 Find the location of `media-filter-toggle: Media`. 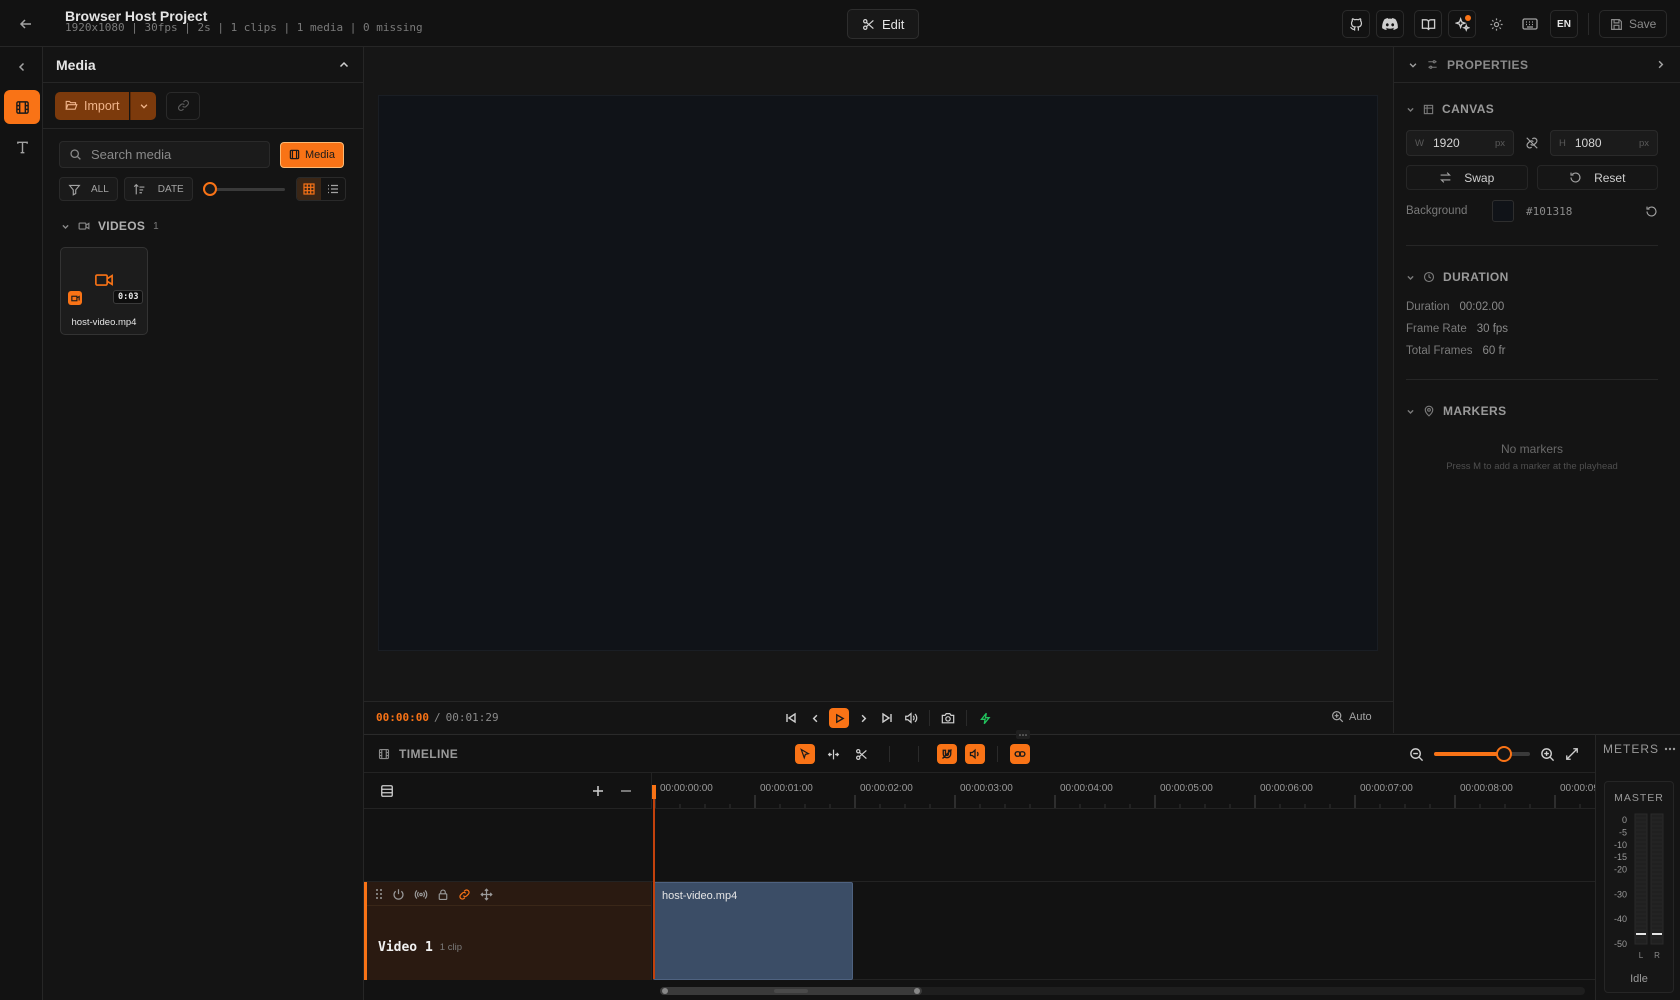

media-filter-toggle: Media is located at coordinates (312, 154).